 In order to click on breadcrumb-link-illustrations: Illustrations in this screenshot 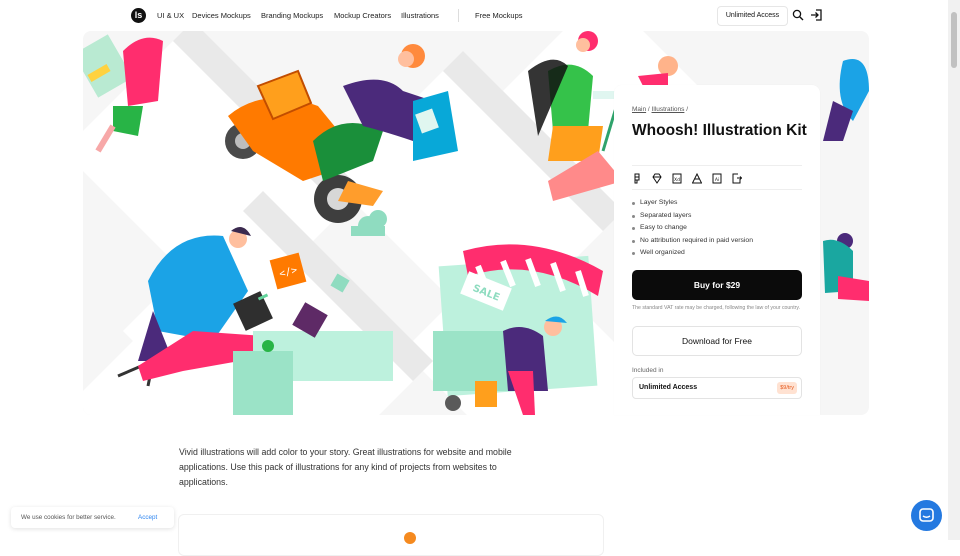, I will do `click(668, 109)`.